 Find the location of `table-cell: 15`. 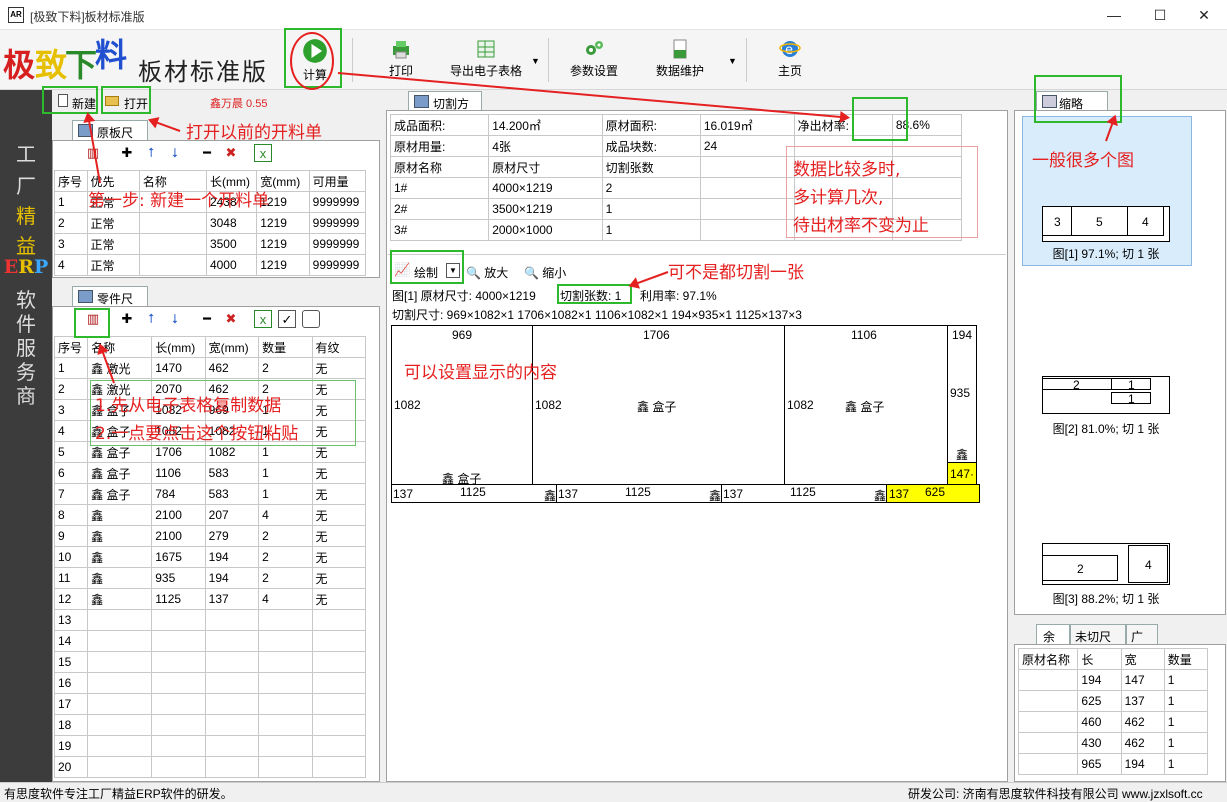

table-cell: 15 is located at coordinates (71, 662).